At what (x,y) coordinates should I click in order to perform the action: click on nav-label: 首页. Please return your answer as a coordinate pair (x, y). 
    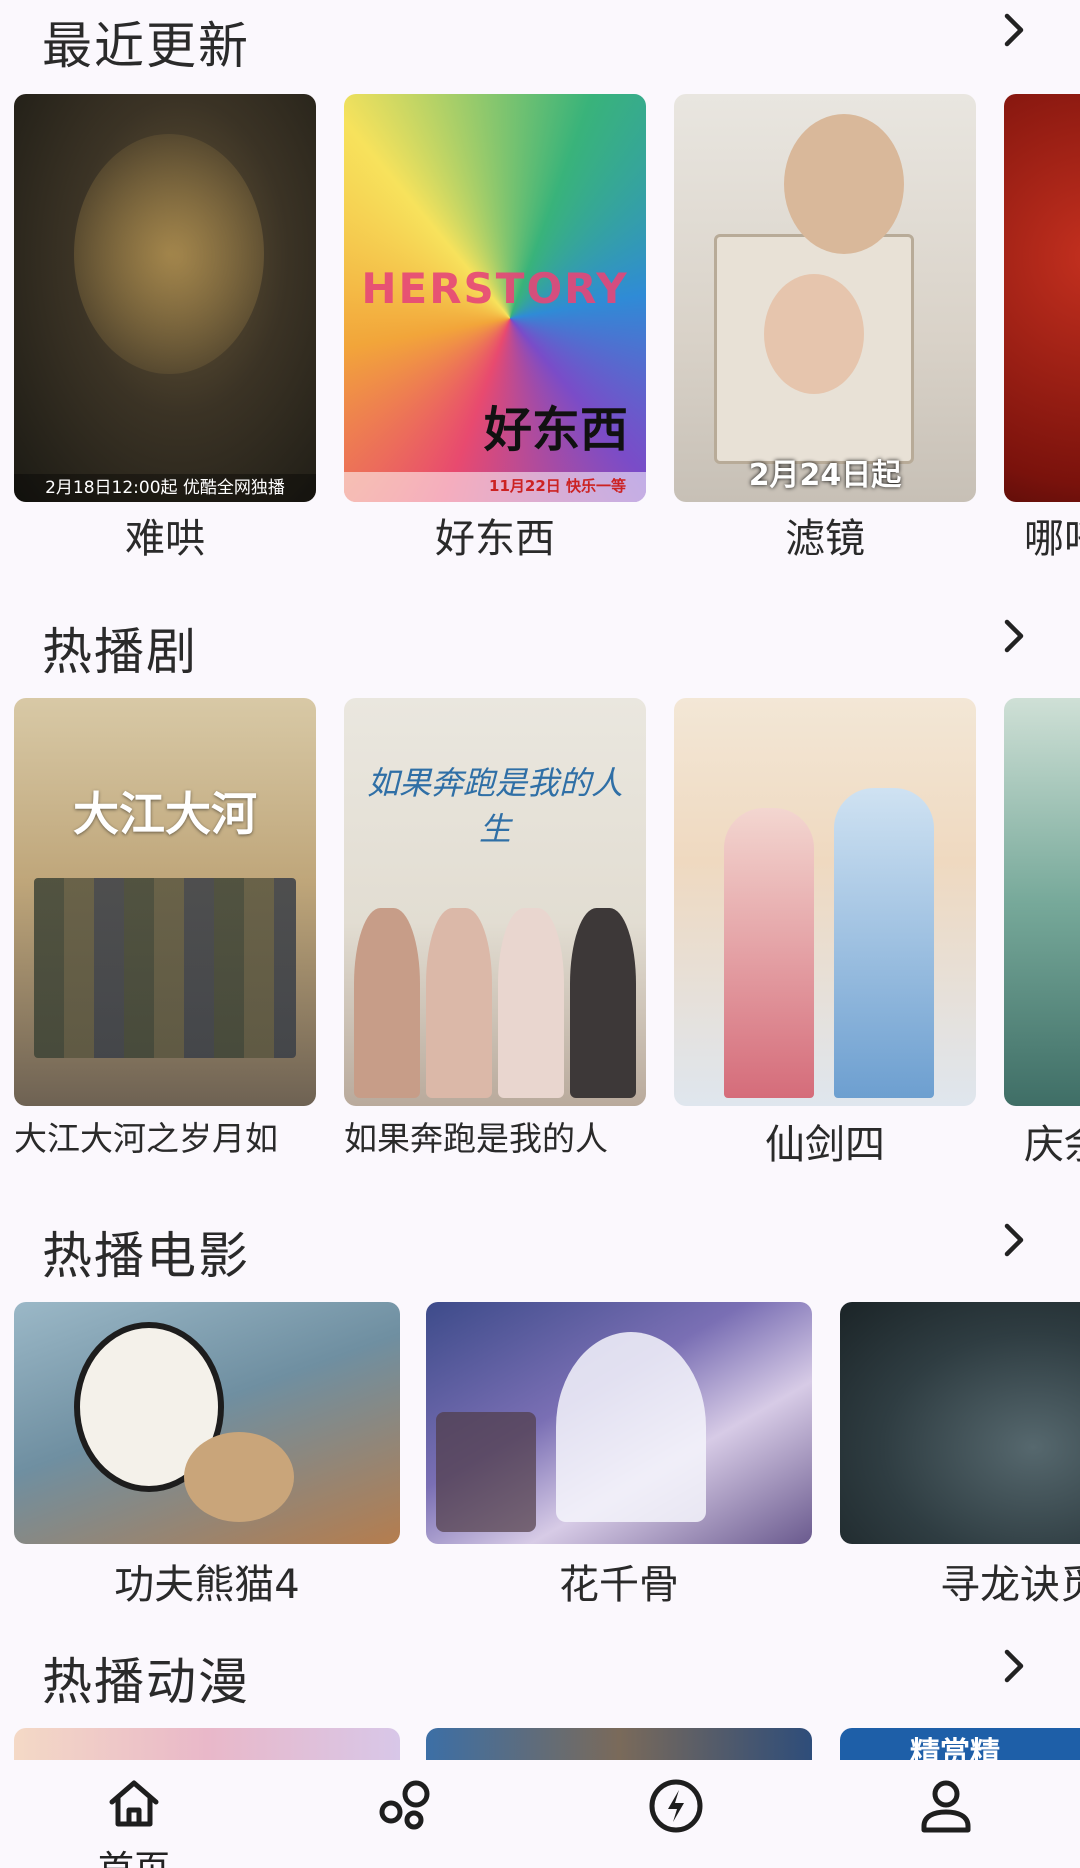
    Looking at the image, I should click on (134, 1854).